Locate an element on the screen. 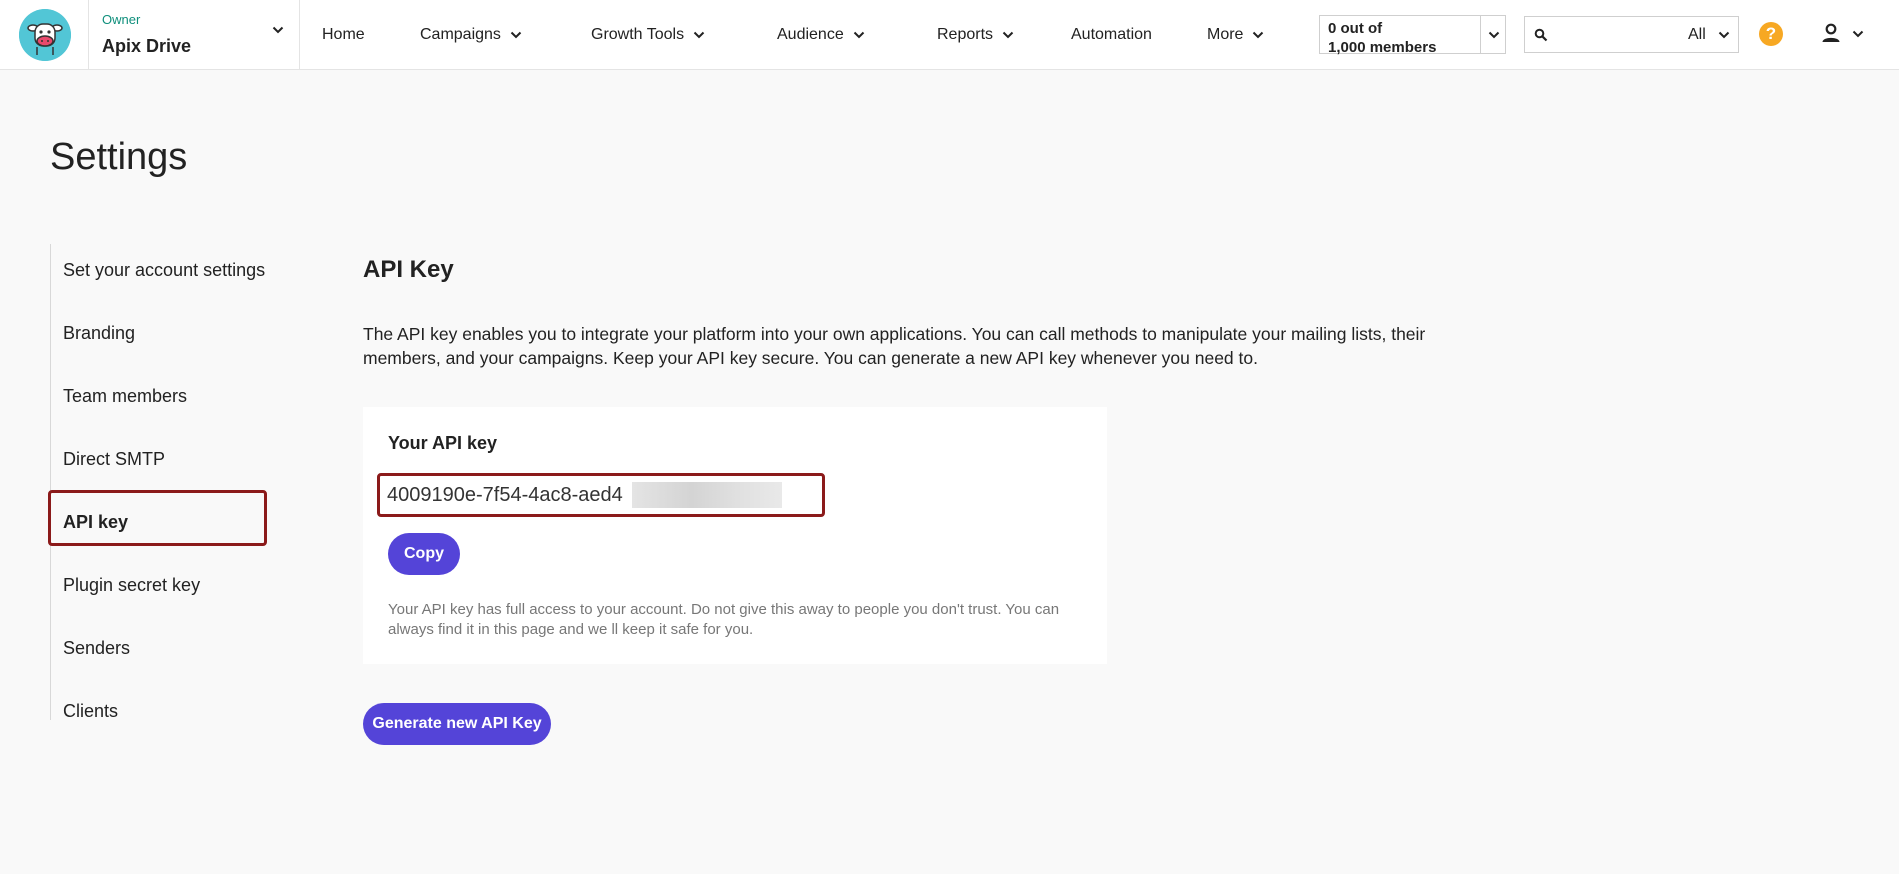 This screenshot has height=874, width=1899. sidebar-item-senders: Senders is located at coordinates (96, 648).